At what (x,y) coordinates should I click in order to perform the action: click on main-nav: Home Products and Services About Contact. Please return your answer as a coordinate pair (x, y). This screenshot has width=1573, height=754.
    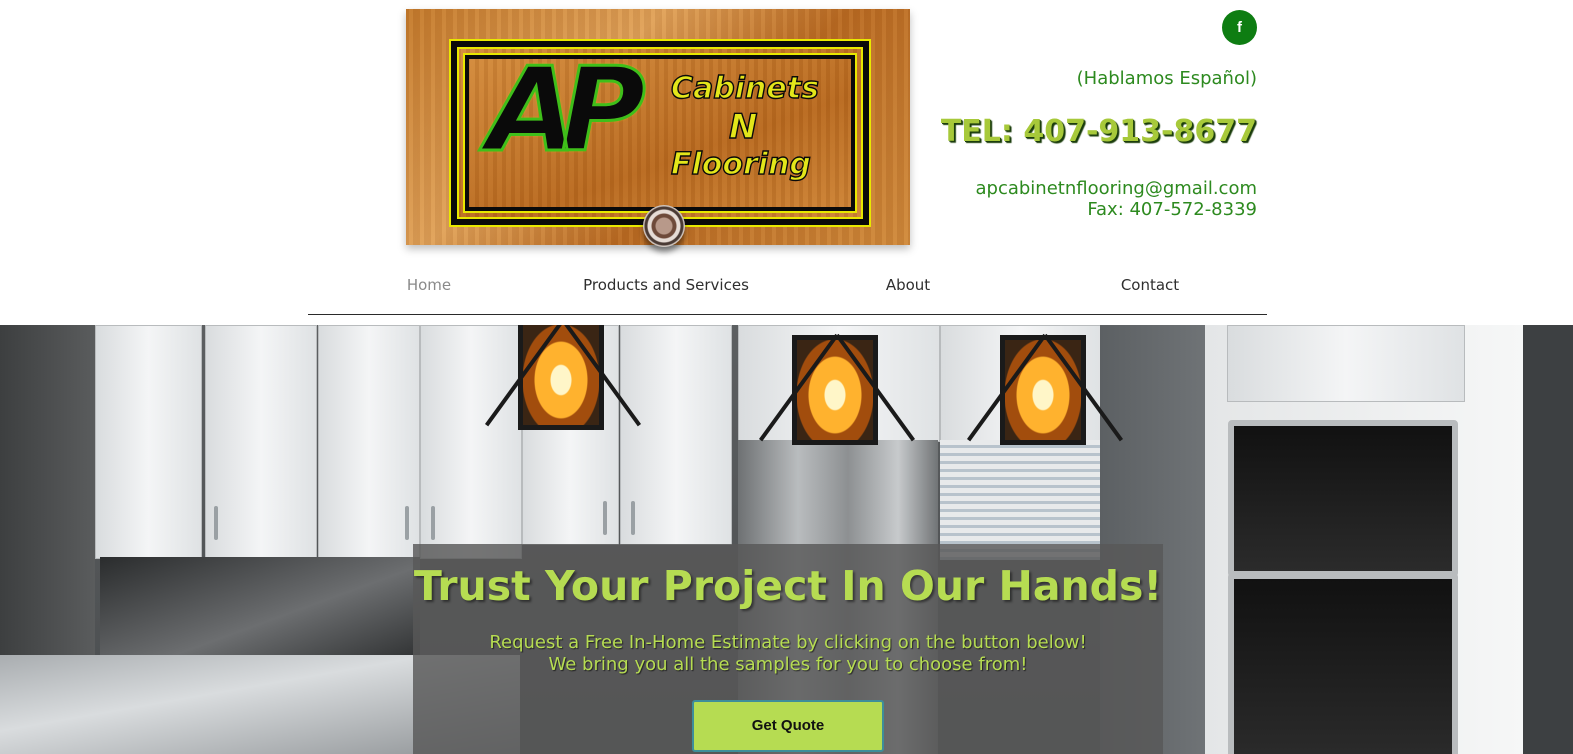
    Looking at the image, I should click on (787, 290).